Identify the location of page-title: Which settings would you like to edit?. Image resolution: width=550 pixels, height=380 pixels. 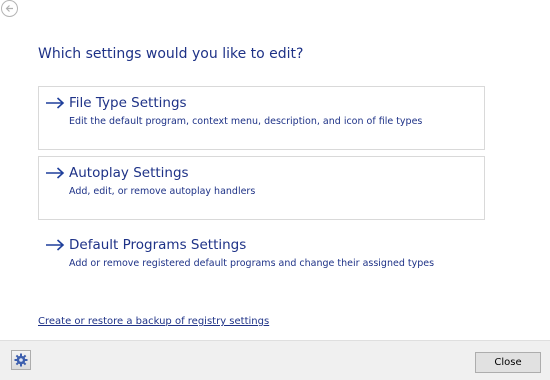
(171, 54).